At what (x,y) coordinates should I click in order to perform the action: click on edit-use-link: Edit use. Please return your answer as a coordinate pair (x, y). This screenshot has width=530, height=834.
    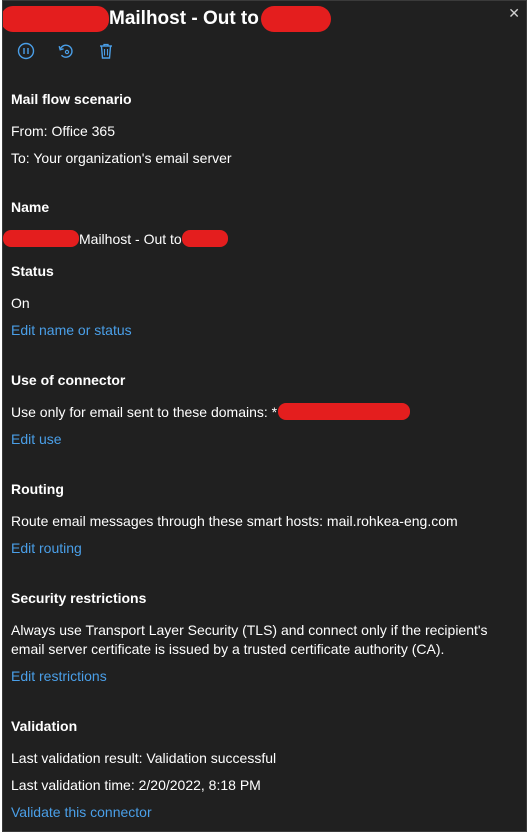
    Looking at the image, I should click on (36, 439).